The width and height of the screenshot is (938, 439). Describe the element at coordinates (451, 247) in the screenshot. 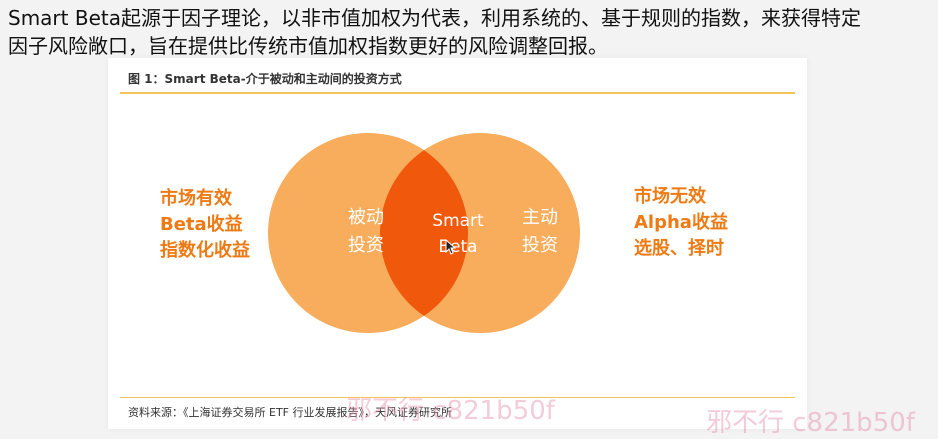

I see `mouse-cursor-icon` at that location.